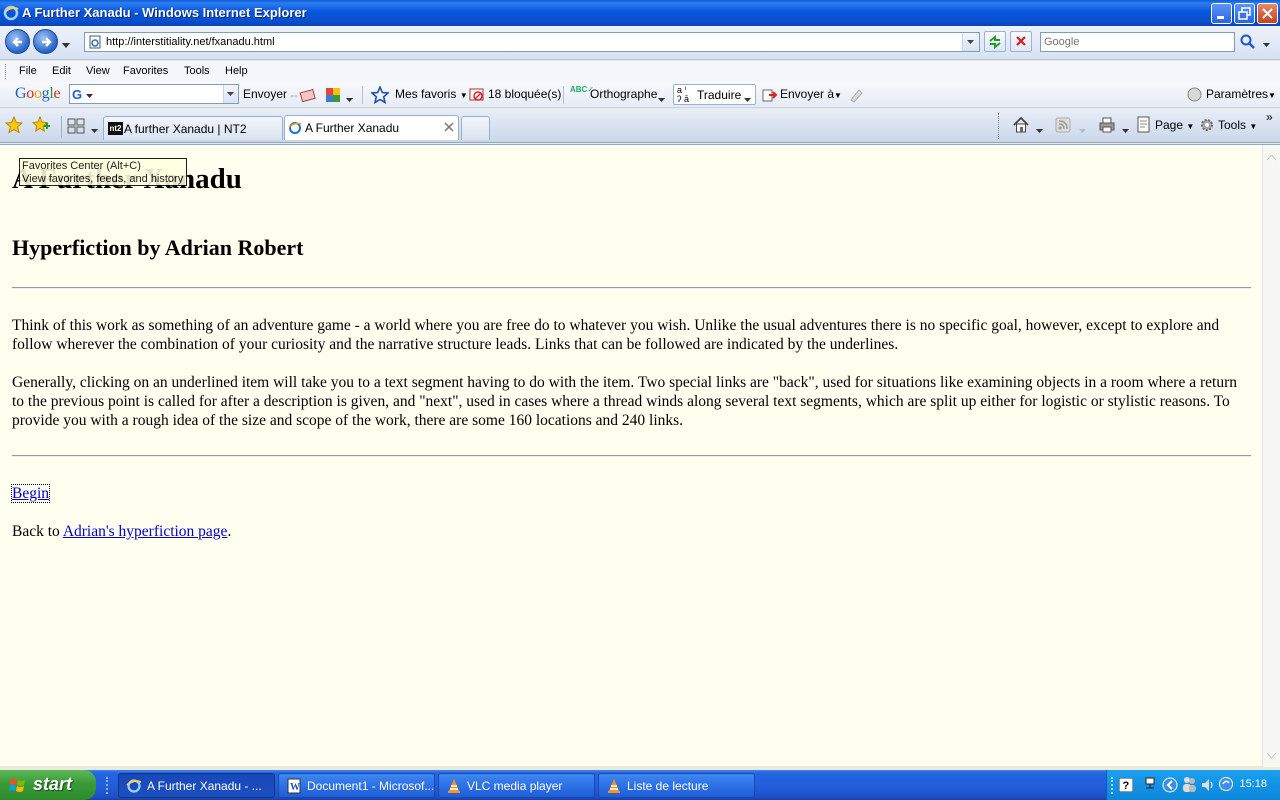 The image size is (1280, 800). Describe the element at coordinates (103, 179) in the screenshot. I see `tooltip-description: View favorites, feeds, and history` at that location.